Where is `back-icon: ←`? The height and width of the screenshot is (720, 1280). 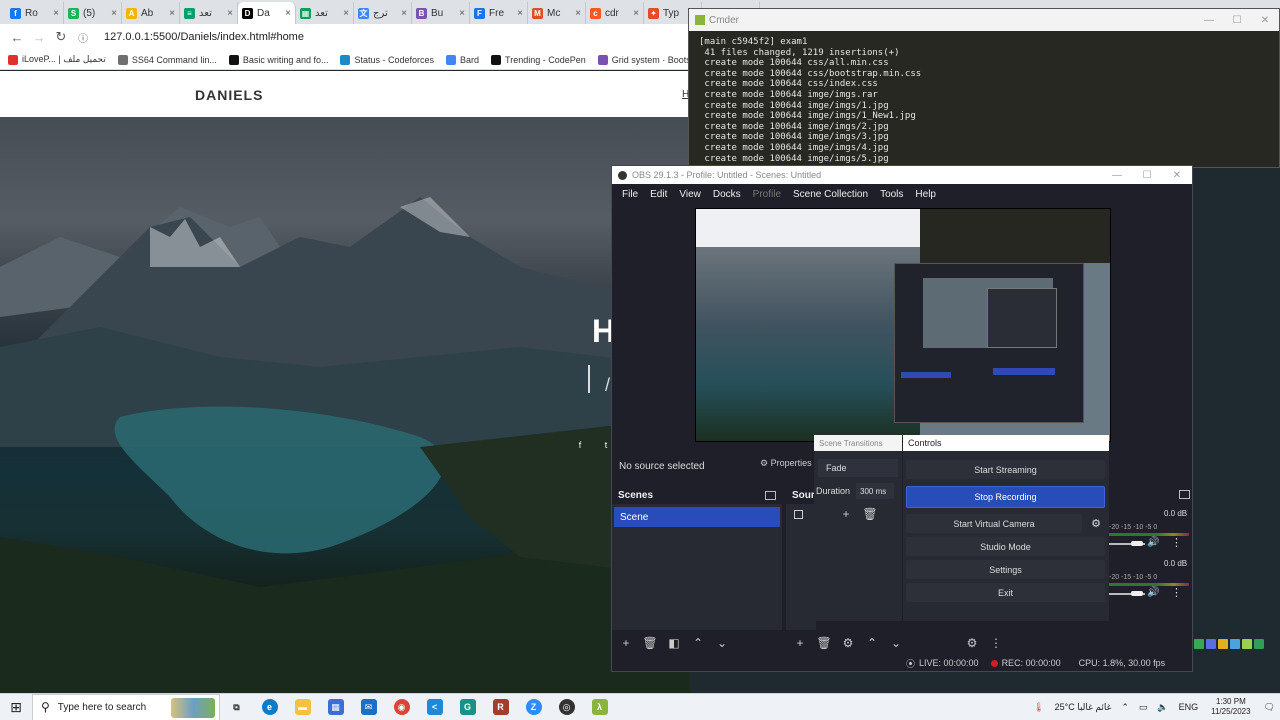
back-icon: ← is located at coordinates (17, 37).